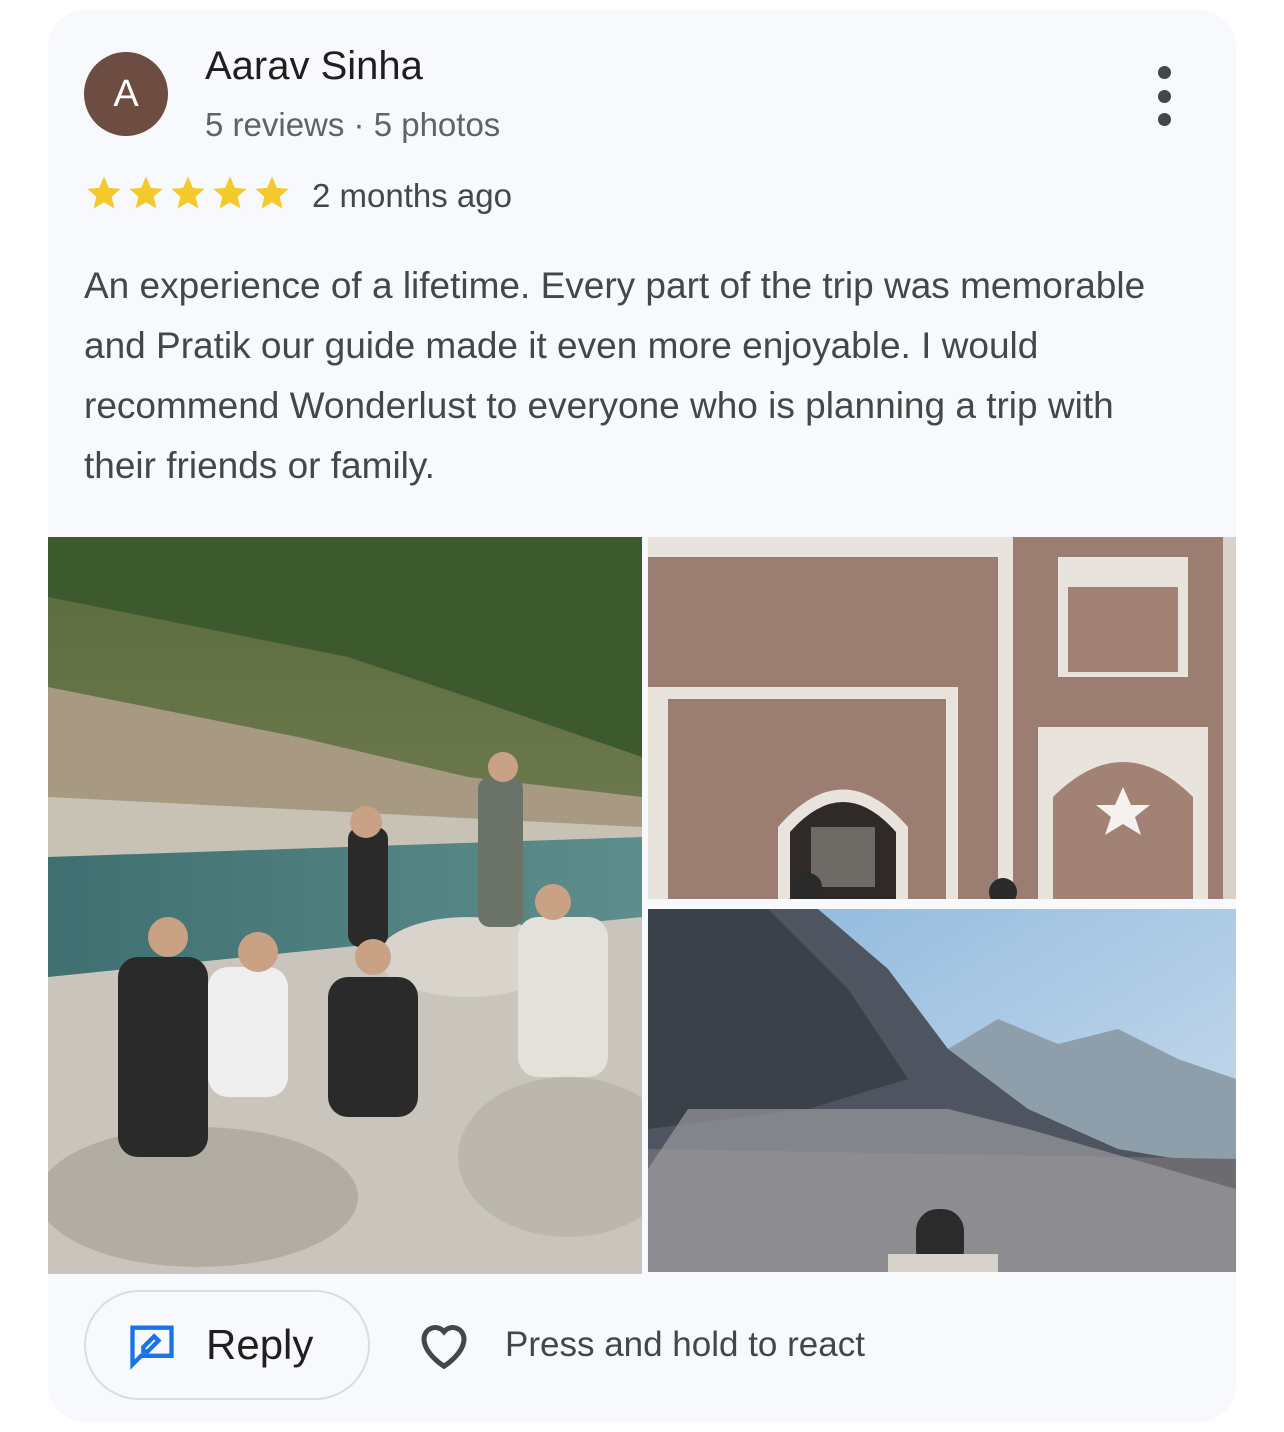  What do you see at coordinates (353, 124) in the screenshot?
I see `author-meta: 5 reviews · 5 photos` at bounding box center [353, 124].